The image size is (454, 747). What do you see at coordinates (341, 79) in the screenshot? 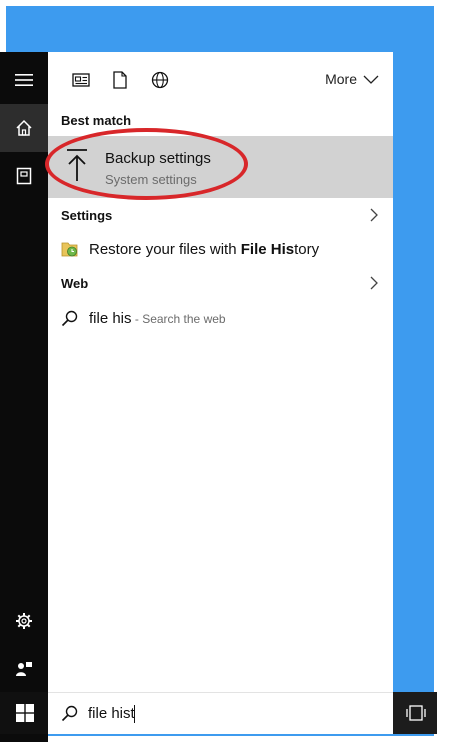
I see `more-label: More` at bounding box center [341, 79].